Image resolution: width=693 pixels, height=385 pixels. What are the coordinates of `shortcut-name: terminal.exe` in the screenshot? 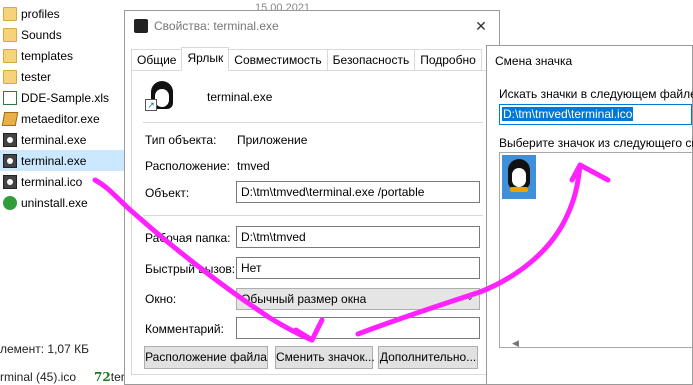 It's located at (240, 97).